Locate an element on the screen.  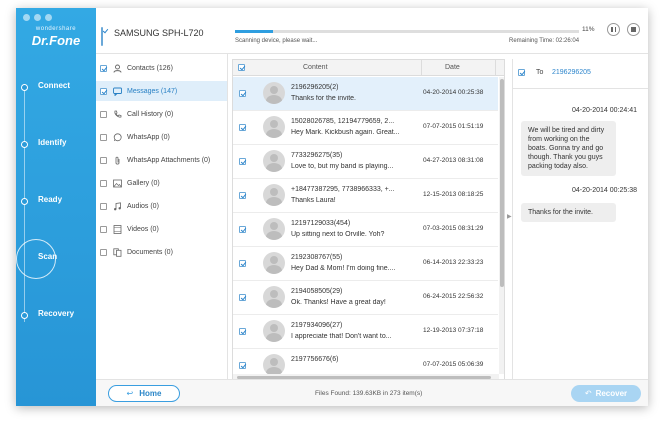
to-label: To is located at coordinates (540, 72).